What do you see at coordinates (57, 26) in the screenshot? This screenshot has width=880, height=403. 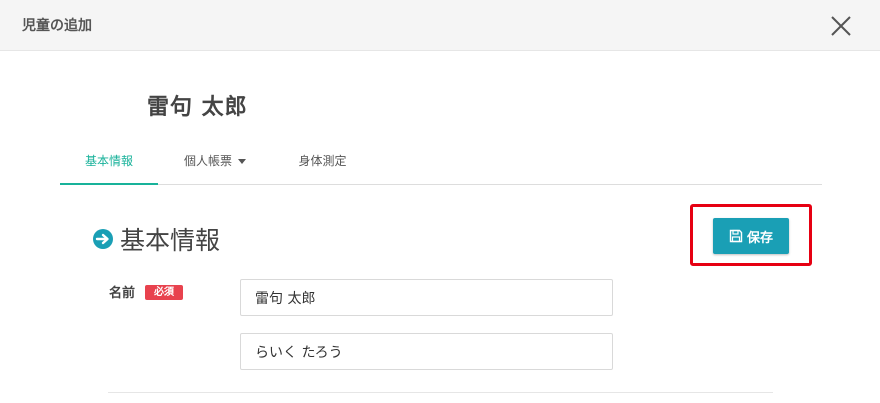 I see `modal-title: 児童の追加` at bounding box center [57, 26].